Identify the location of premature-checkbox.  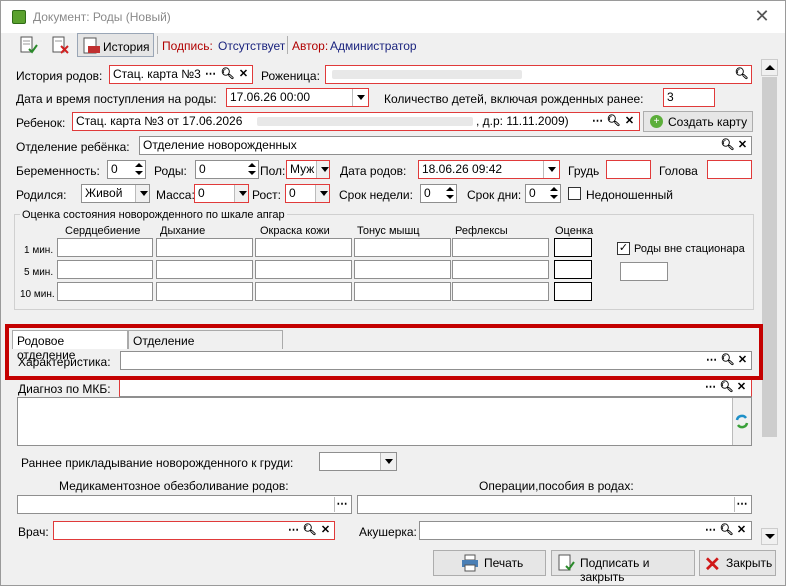
(574, 193).